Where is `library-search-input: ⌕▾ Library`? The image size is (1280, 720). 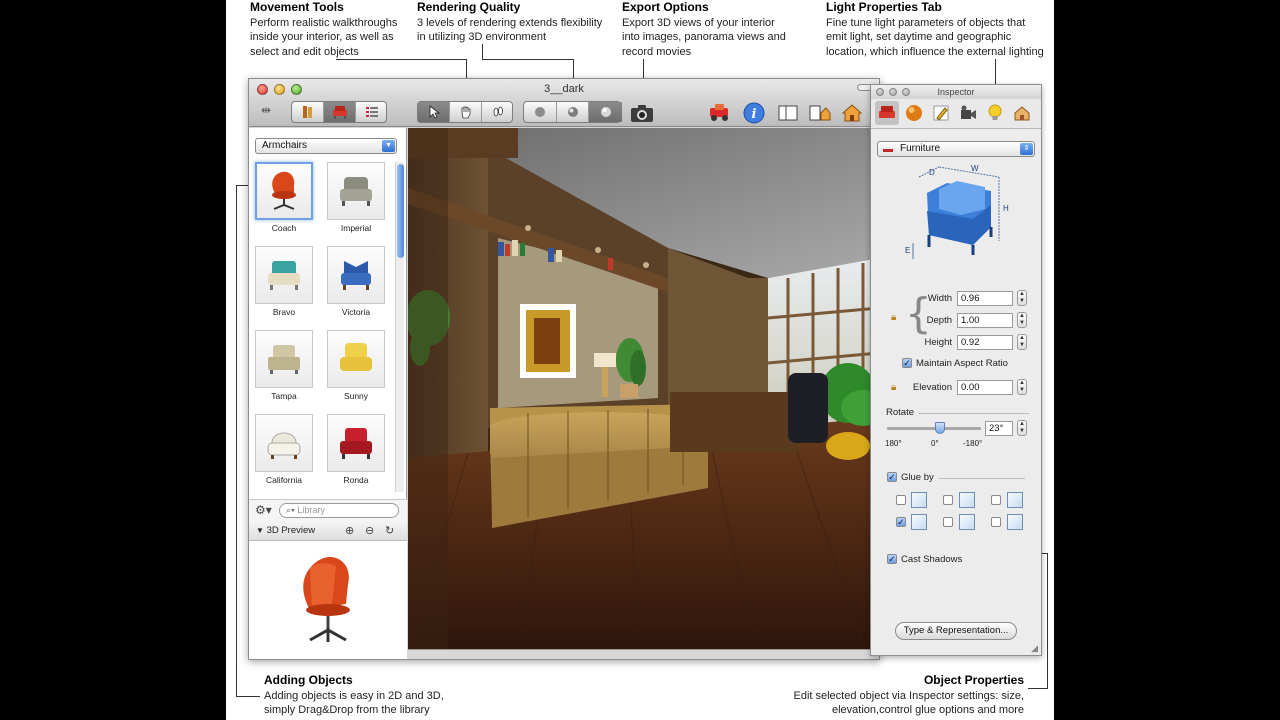
library-search-input: ⌕▾ Library is located at coordinates (339, 510).